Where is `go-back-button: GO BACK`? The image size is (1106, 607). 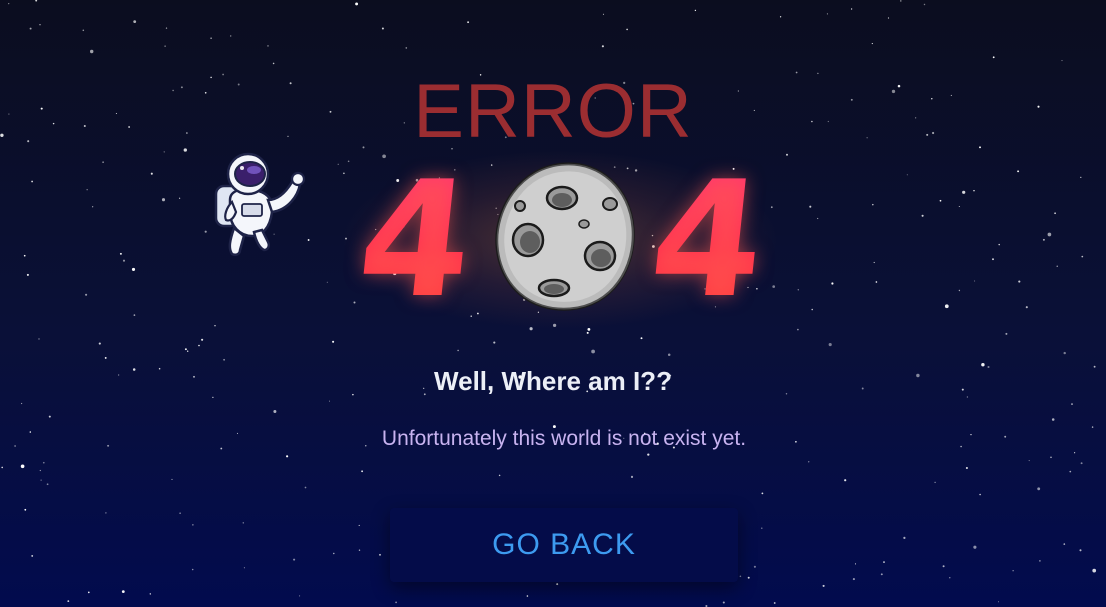 go-back-button: GO BACK is located at coordinates (564, 545).